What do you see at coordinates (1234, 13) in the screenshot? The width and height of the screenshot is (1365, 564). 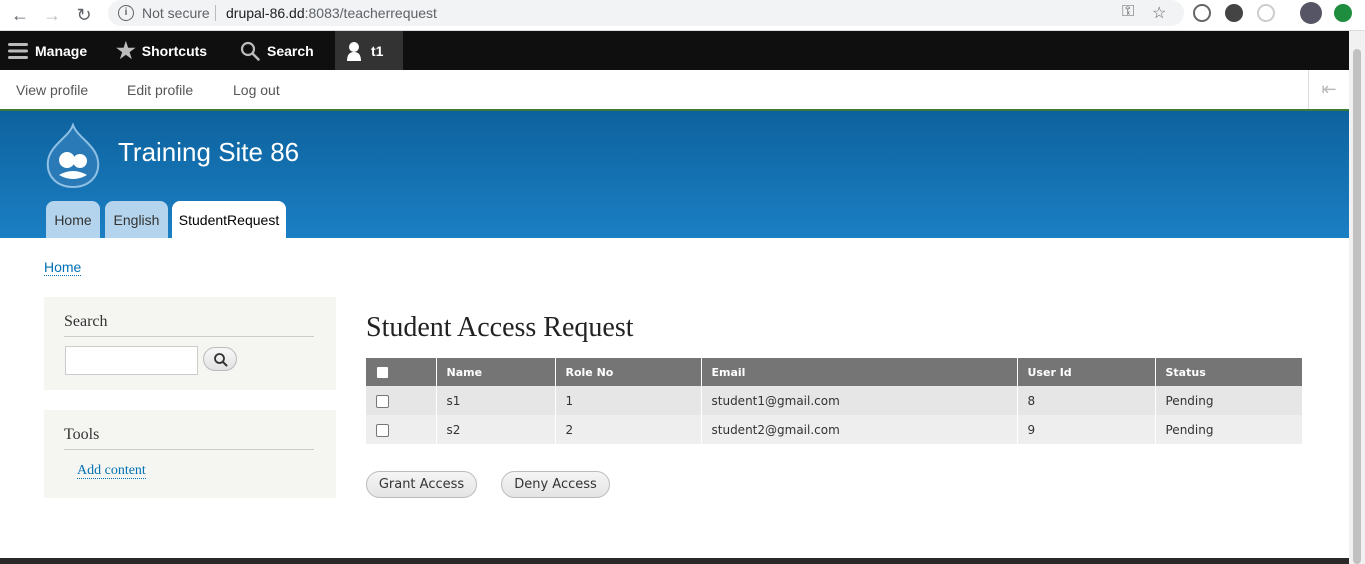 I see `extension-dark-icon` at bounding box center [1234, 13].